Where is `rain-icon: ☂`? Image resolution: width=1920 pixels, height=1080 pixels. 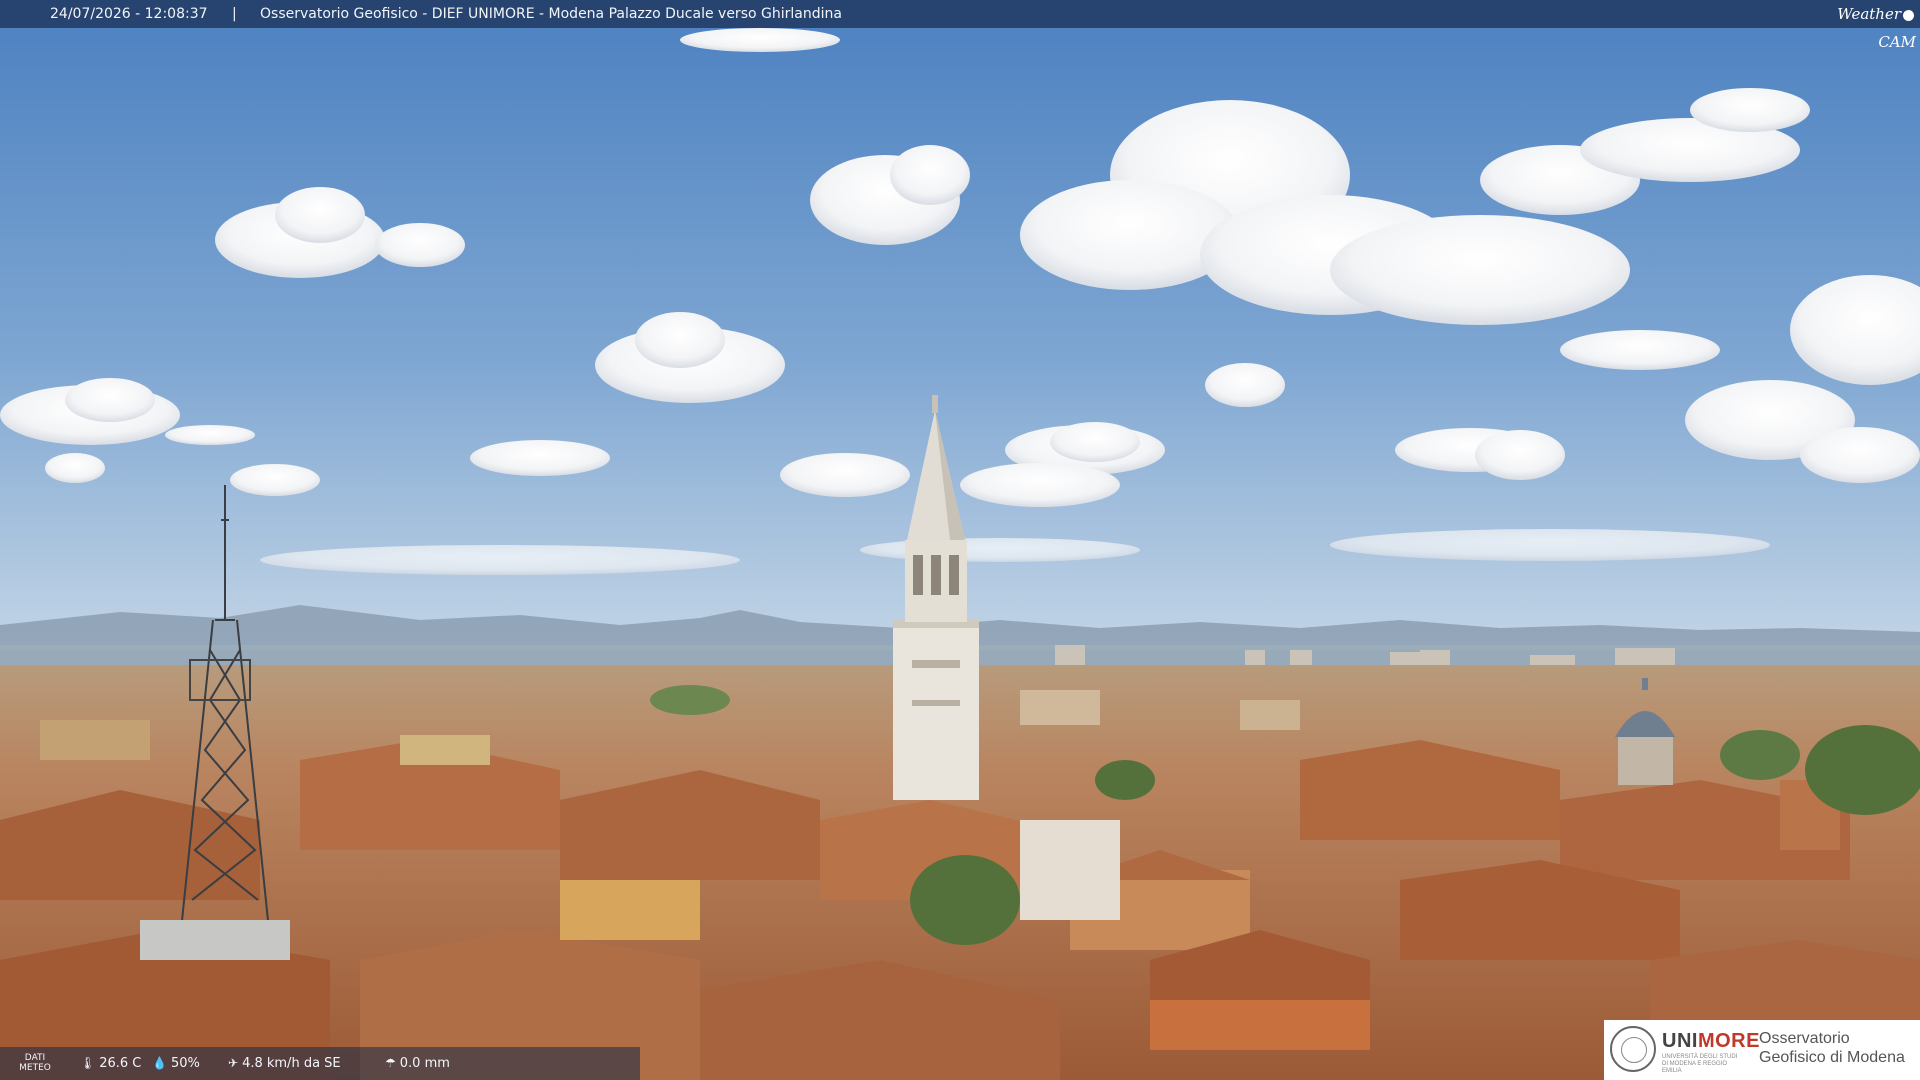 rain-icon: ☂ is located at coordinates (390, 1063).